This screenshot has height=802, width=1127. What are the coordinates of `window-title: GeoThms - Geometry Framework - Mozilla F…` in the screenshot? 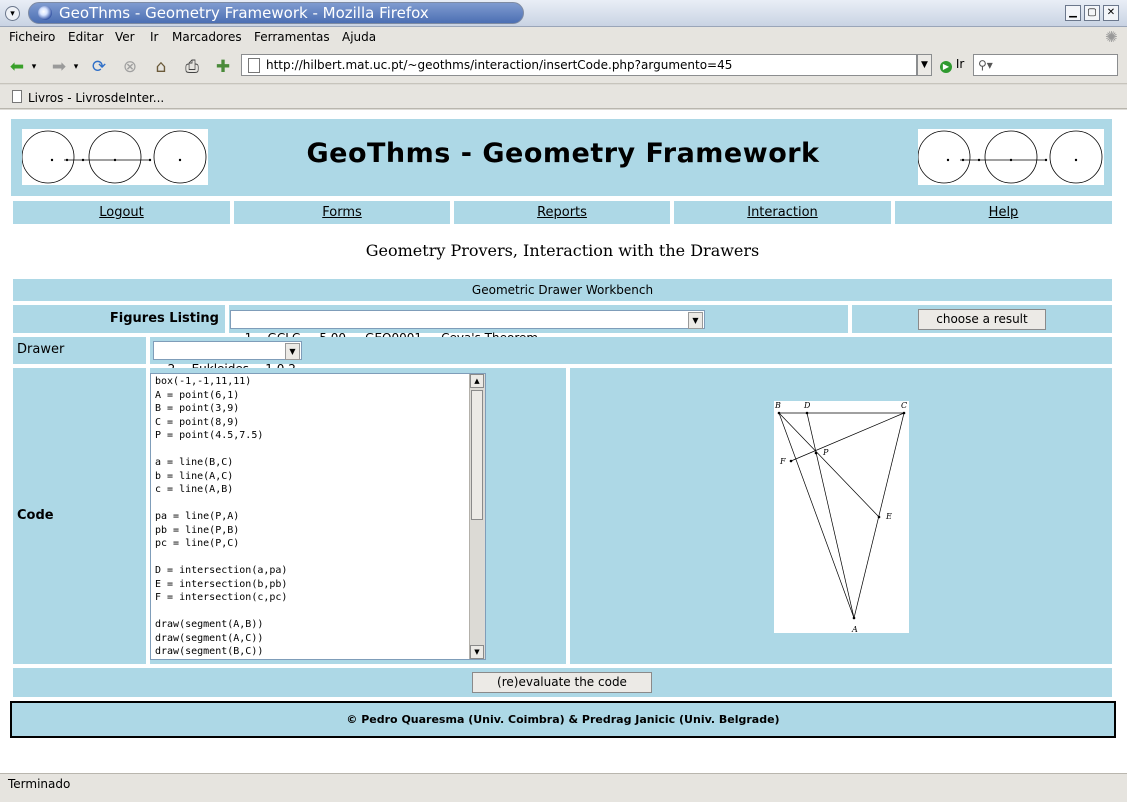 It's located at (244, 13).